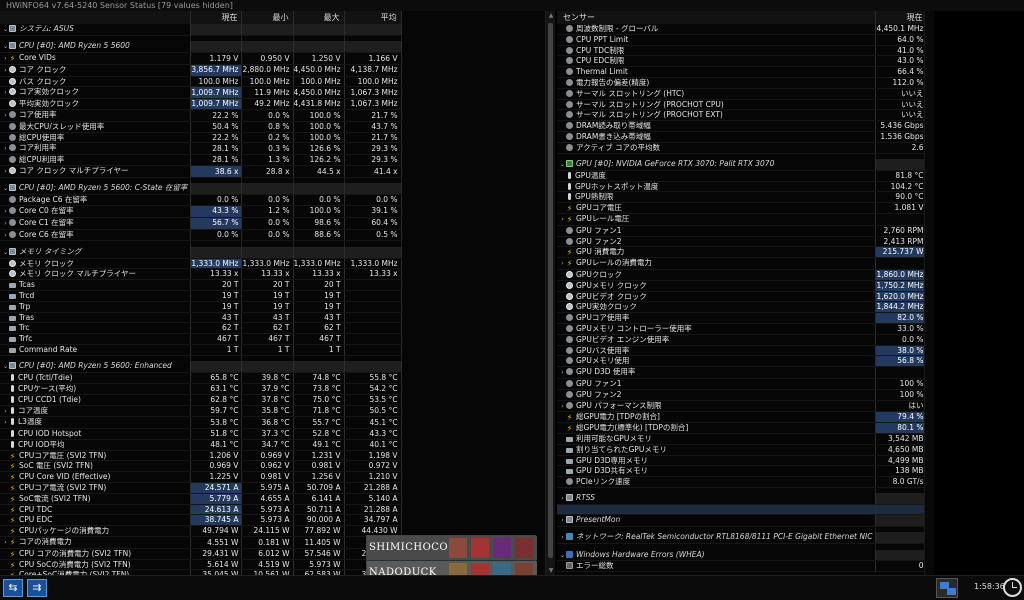  I want to click on sensor-row: CPU PPT Limit64.0 %31.0 %100.0 %57.1 %, so click(740, 40).